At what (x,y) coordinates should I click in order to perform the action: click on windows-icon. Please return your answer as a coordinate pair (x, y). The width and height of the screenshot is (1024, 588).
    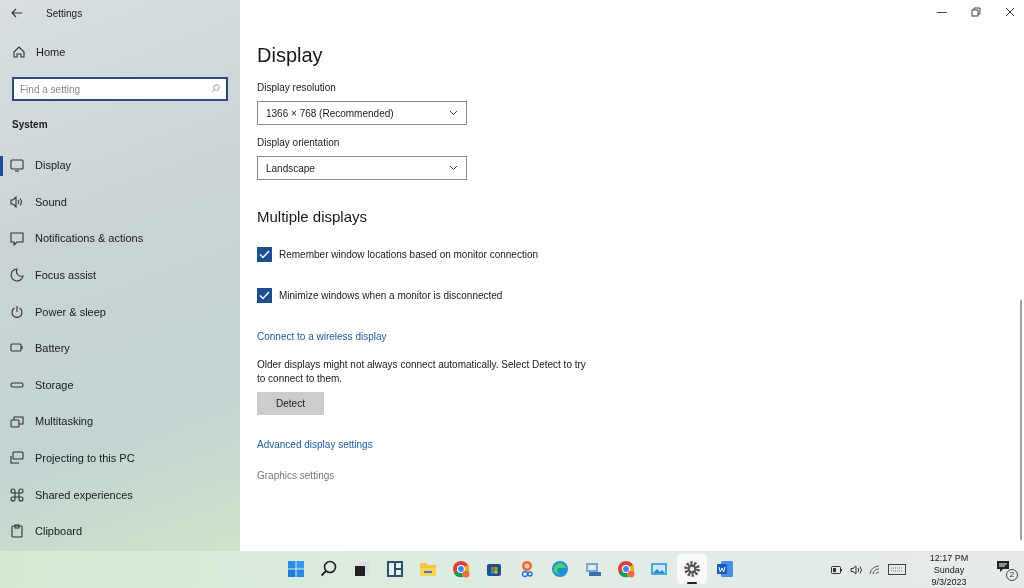
    Looking at the image, I should click on (17, 421).